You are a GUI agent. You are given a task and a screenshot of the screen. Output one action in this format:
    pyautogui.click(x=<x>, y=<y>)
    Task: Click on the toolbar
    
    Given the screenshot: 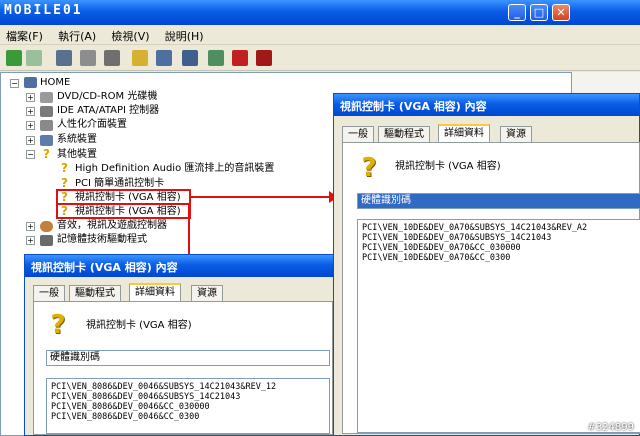 What is the action you would take?
    pyautogui.click(x=320, y=58)
    